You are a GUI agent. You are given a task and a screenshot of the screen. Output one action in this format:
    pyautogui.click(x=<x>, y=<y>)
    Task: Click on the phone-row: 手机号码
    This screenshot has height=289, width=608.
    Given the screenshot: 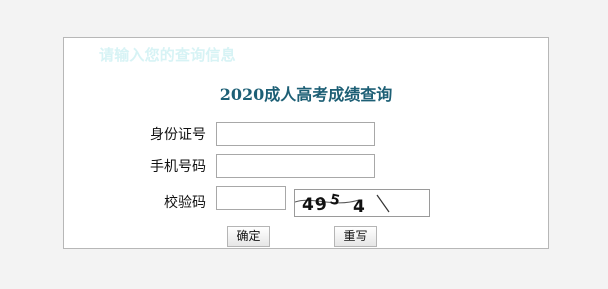 What is the action you would take?
    pyautogui.click(x=306, y=166)
    